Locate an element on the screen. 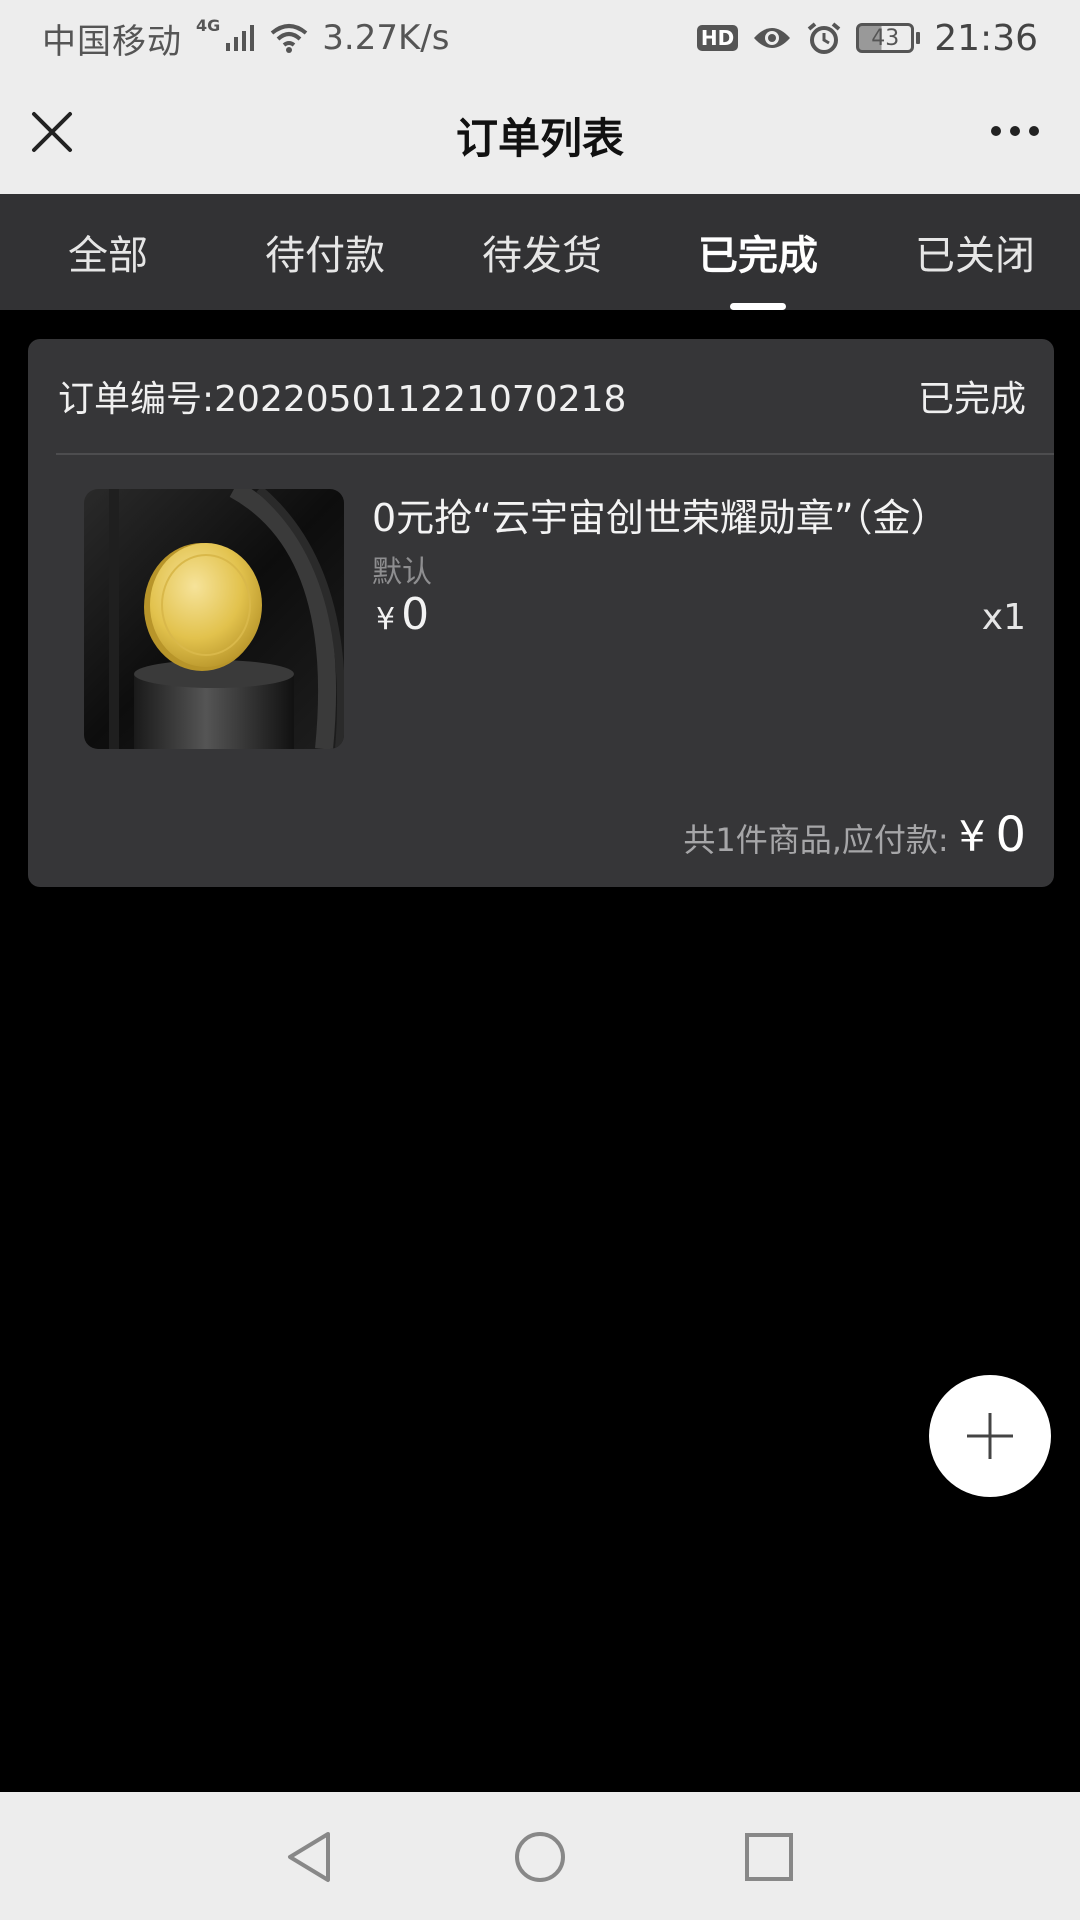 The image size is (1080, 1920). product-price: ¥ 0 is located at coordinates (402, 614).